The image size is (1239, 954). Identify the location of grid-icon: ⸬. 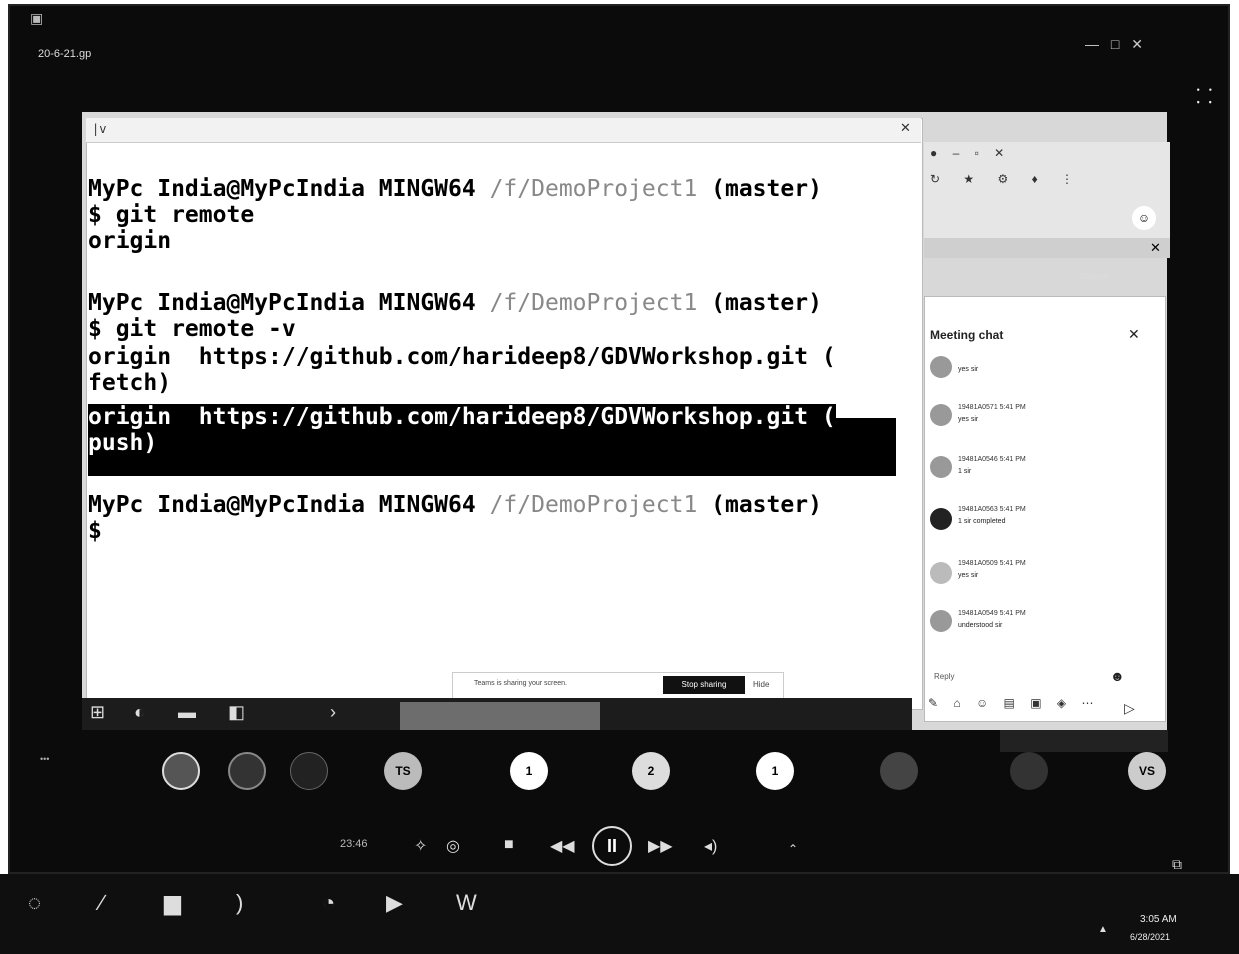
(1204, 95).